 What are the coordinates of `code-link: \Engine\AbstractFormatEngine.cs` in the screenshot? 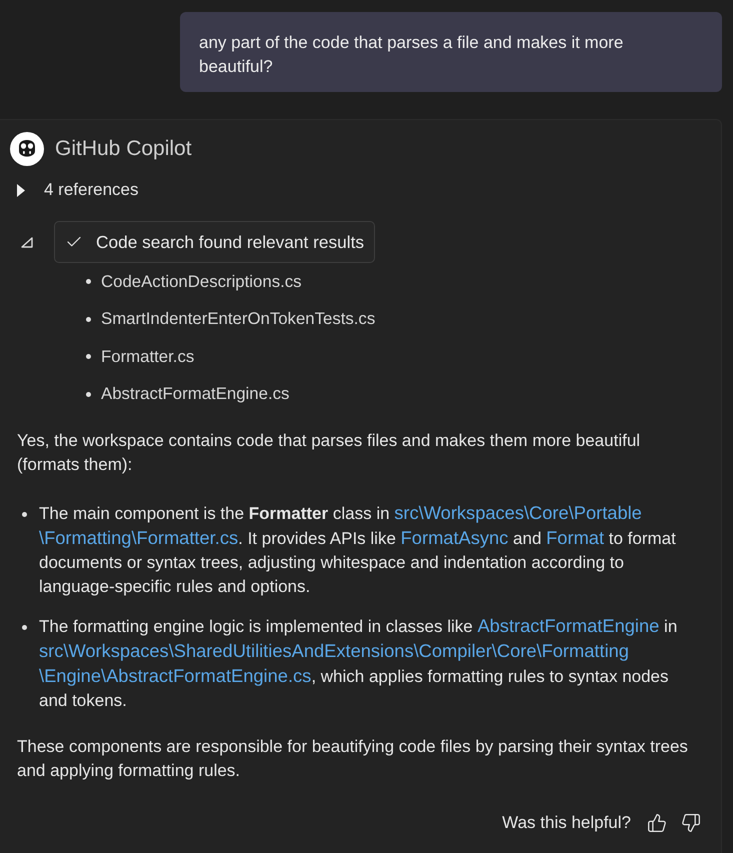 It's located at (175, 675).